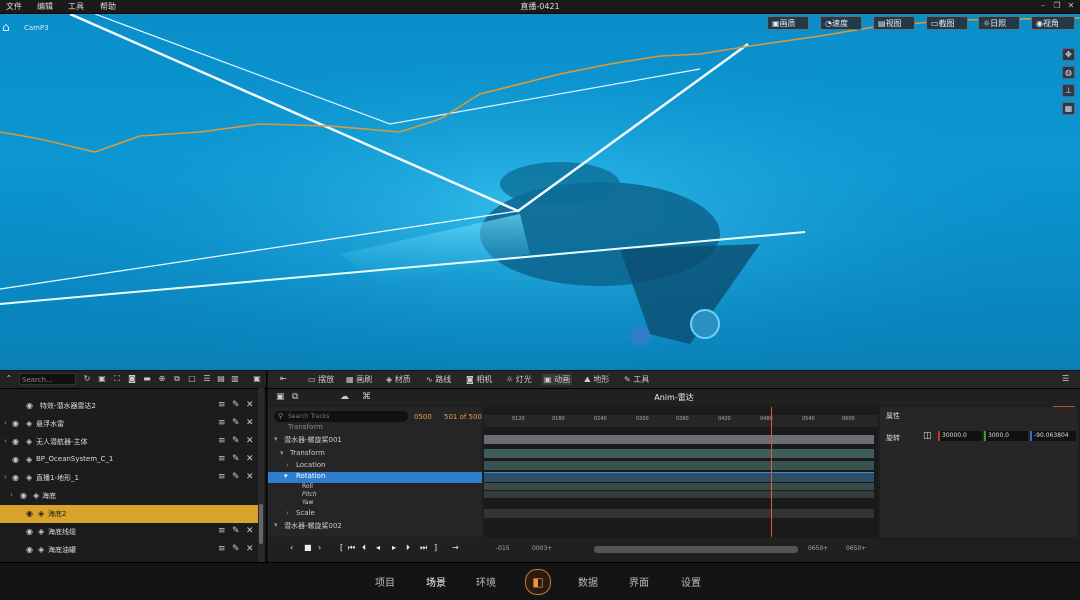 The width and height of the screenshot is (1080, 600). I want to click on tab-material: ◈ 材质, so click(398, 379).